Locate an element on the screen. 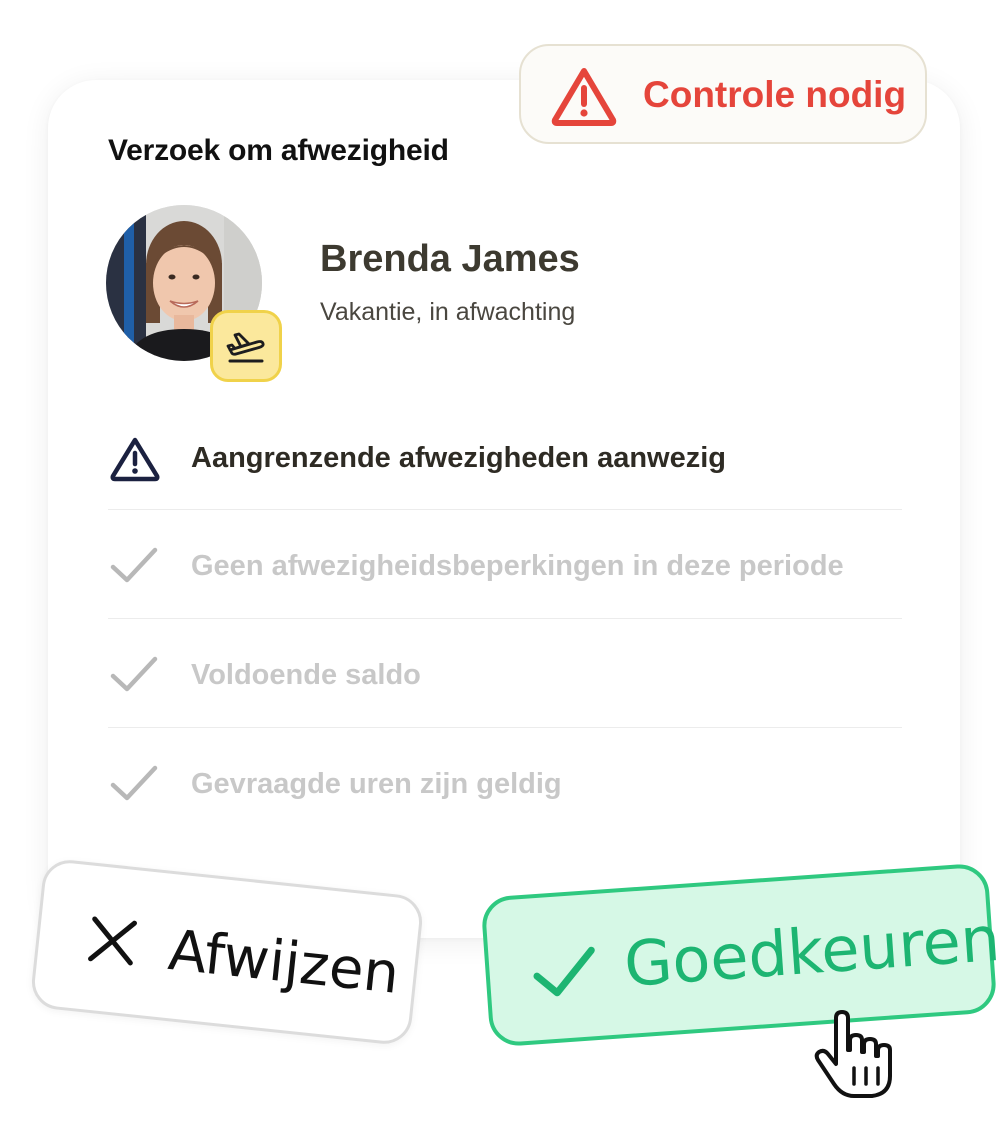  plane-departure-icon is located at coordinates (245, 347).